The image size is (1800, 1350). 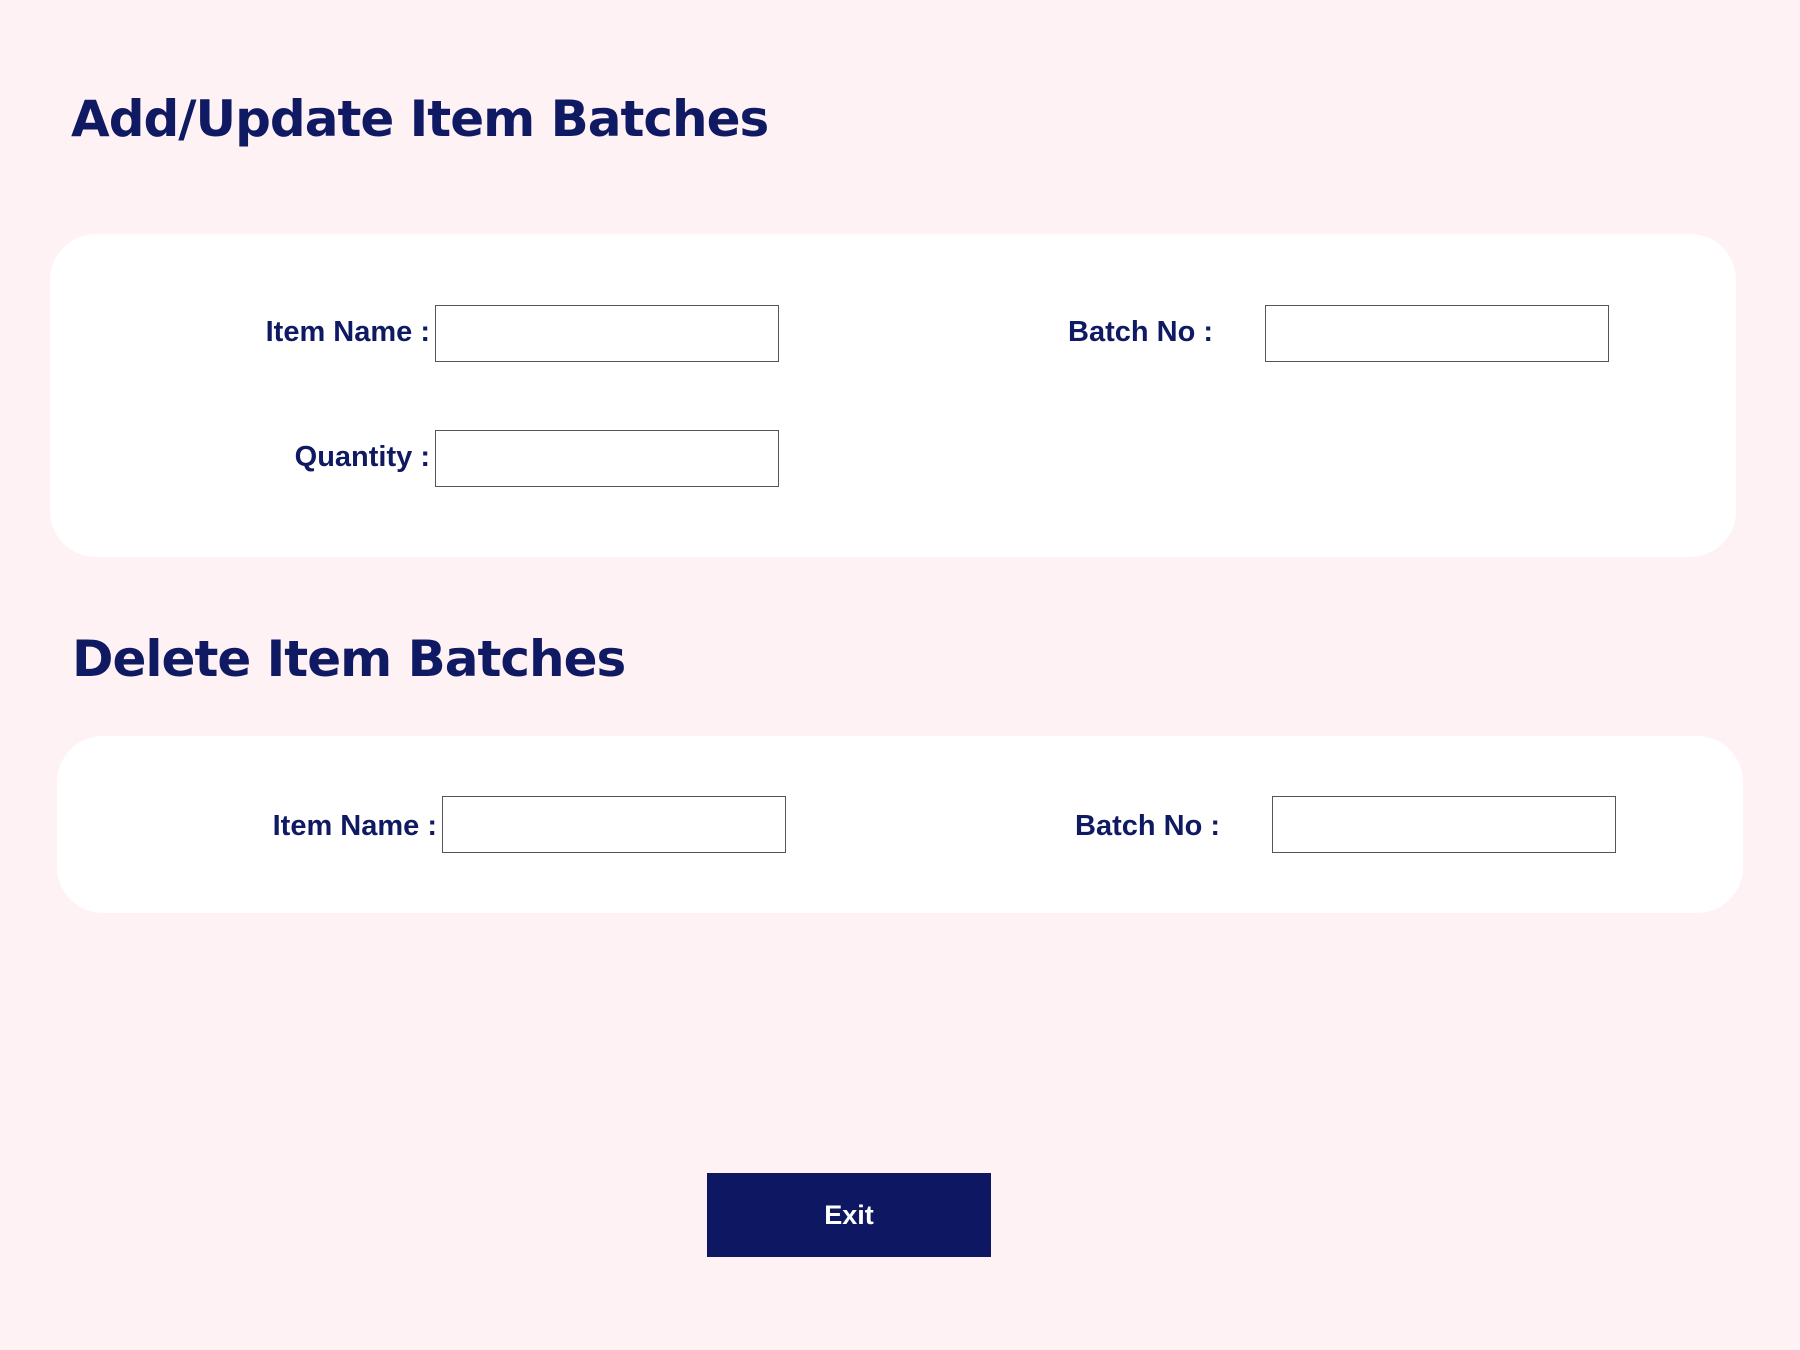 What do you see at coordinates (614, 824) in the screenshot?
I see `delete-item-name-input` at bounding box center [614, 824].